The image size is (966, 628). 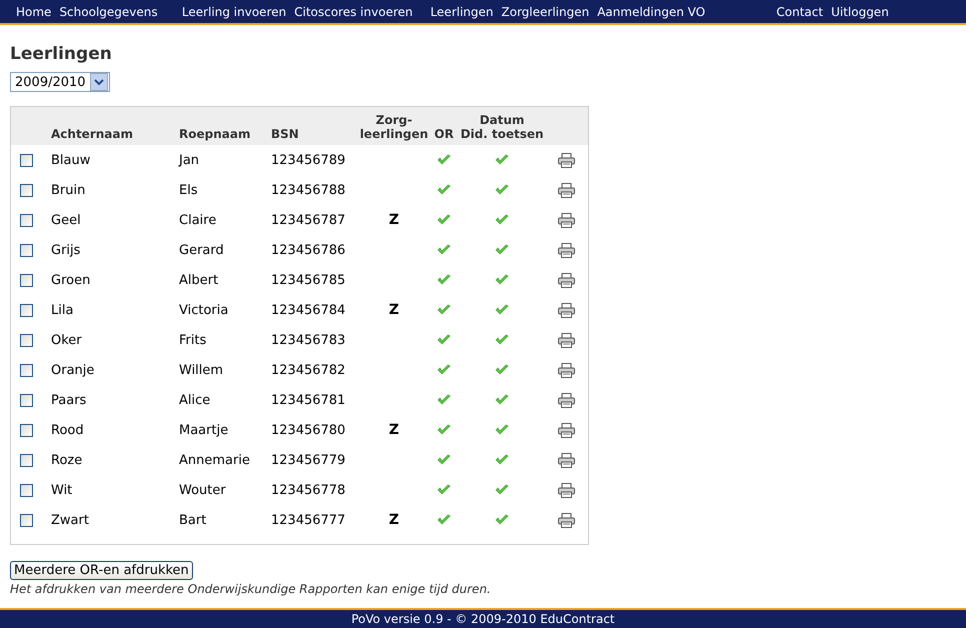 I want to click on table-cell-text: 123456785, so click(x=308, y=280).